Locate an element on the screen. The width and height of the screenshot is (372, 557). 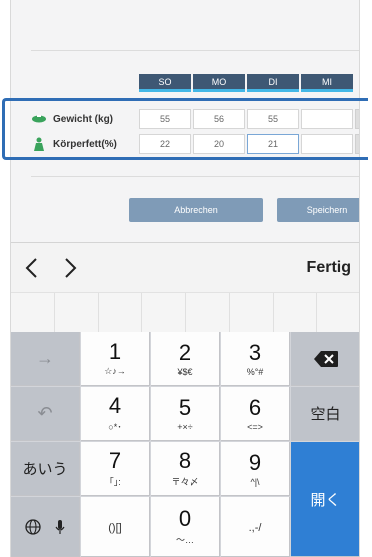
key-3: 3 %°# is located at coordinates (255, 359).